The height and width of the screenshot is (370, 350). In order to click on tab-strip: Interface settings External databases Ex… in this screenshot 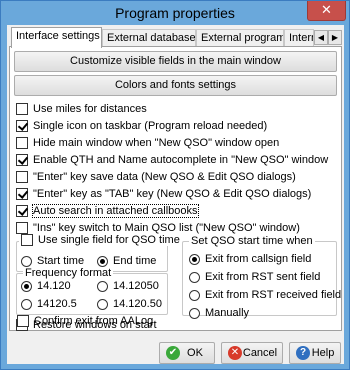, I will do `click(175, 37)`.